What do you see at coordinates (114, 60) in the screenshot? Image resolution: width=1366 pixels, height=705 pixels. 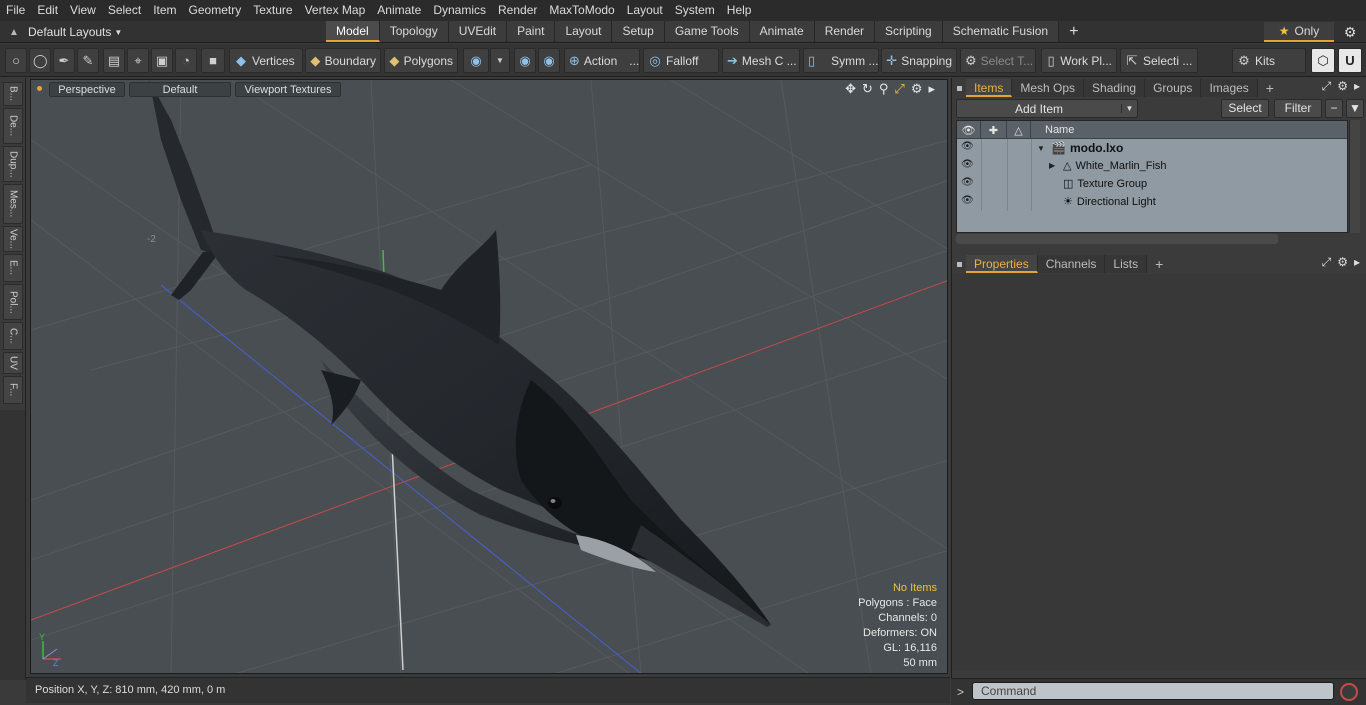 I see `arrange-button: ▤` at bounding box center [114, 60].